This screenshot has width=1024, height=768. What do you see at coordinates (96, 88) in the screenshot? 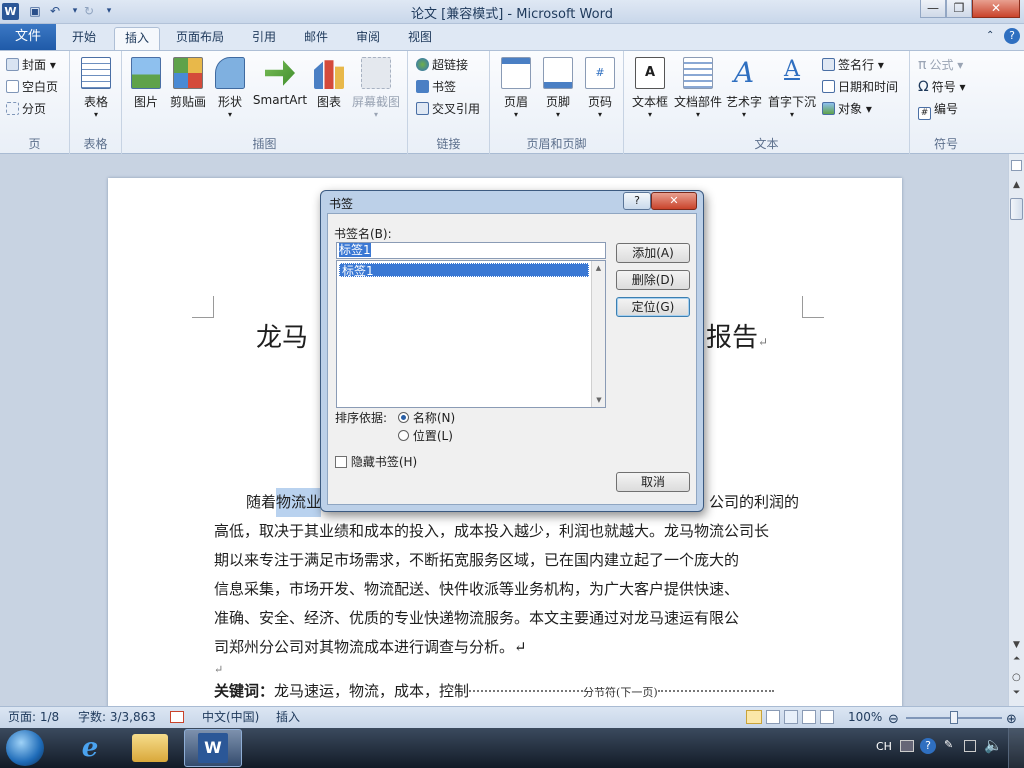
I see `table-button: 表格 ▾` at bounding box center [96, 88].